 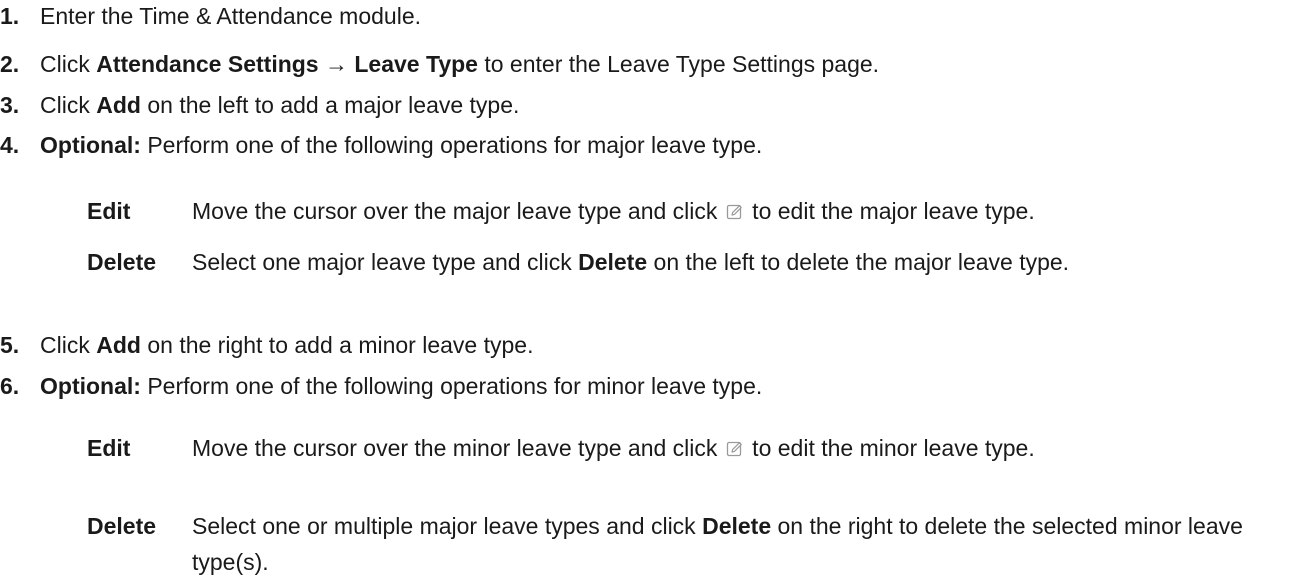 What do you see at coordinates (122, 262) in the screenshot?
I see `major-delete-term: Delete` at bounding box center [122, 262].